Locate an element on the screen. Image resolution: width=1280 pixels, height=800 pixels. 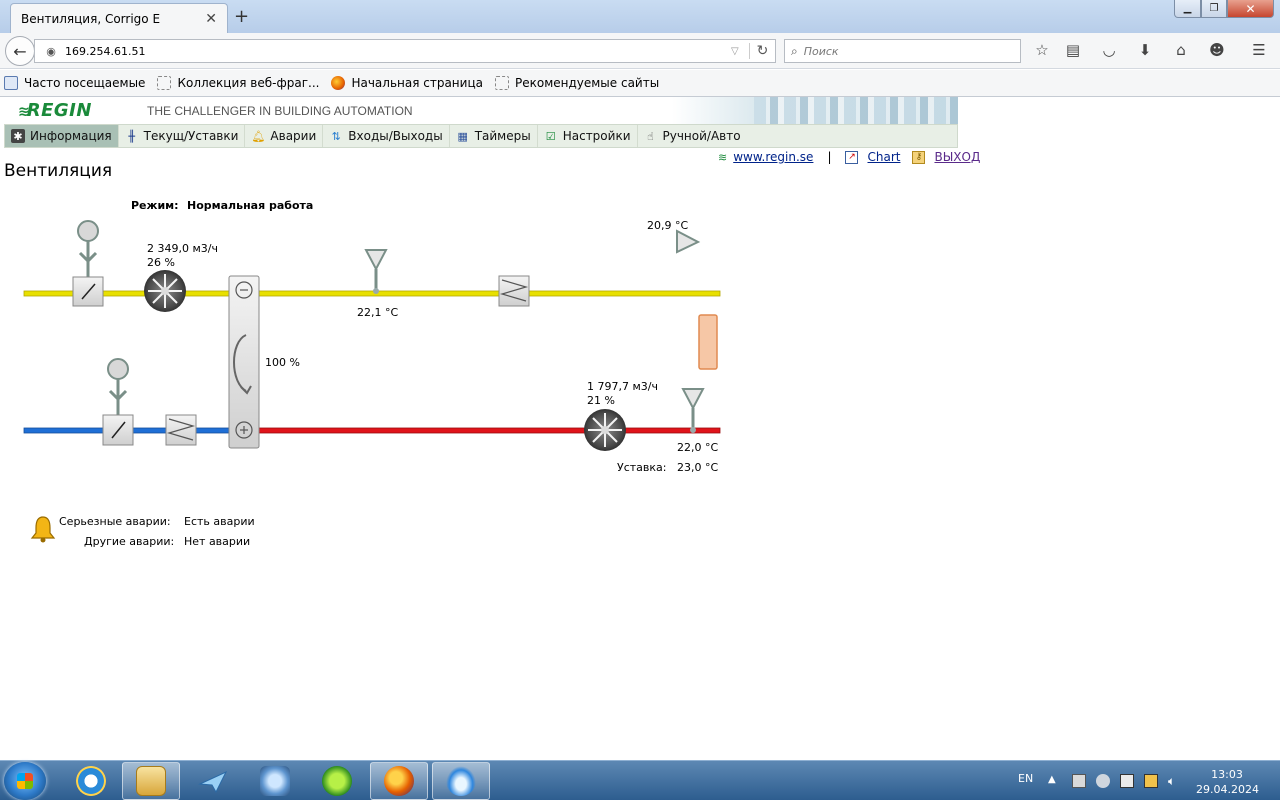
room-temp-sensor-icon is located at coordinates (697, 299).